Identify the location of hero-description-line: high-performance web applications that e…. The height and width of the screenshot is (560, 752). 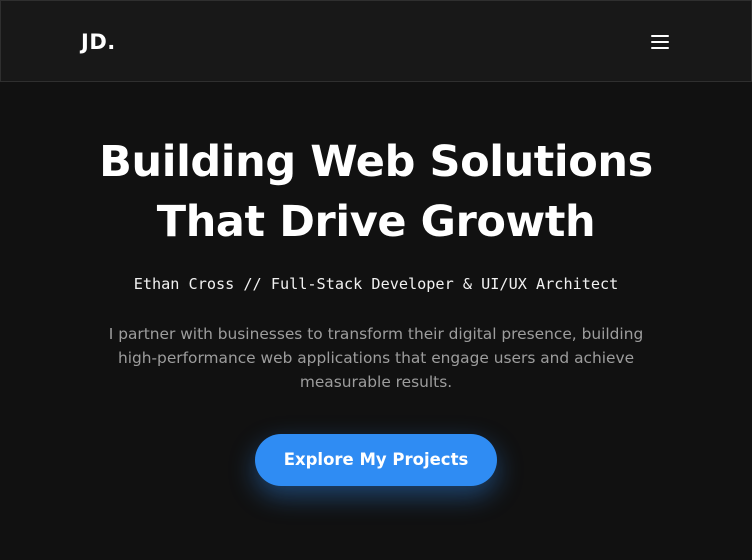
(376, 358).